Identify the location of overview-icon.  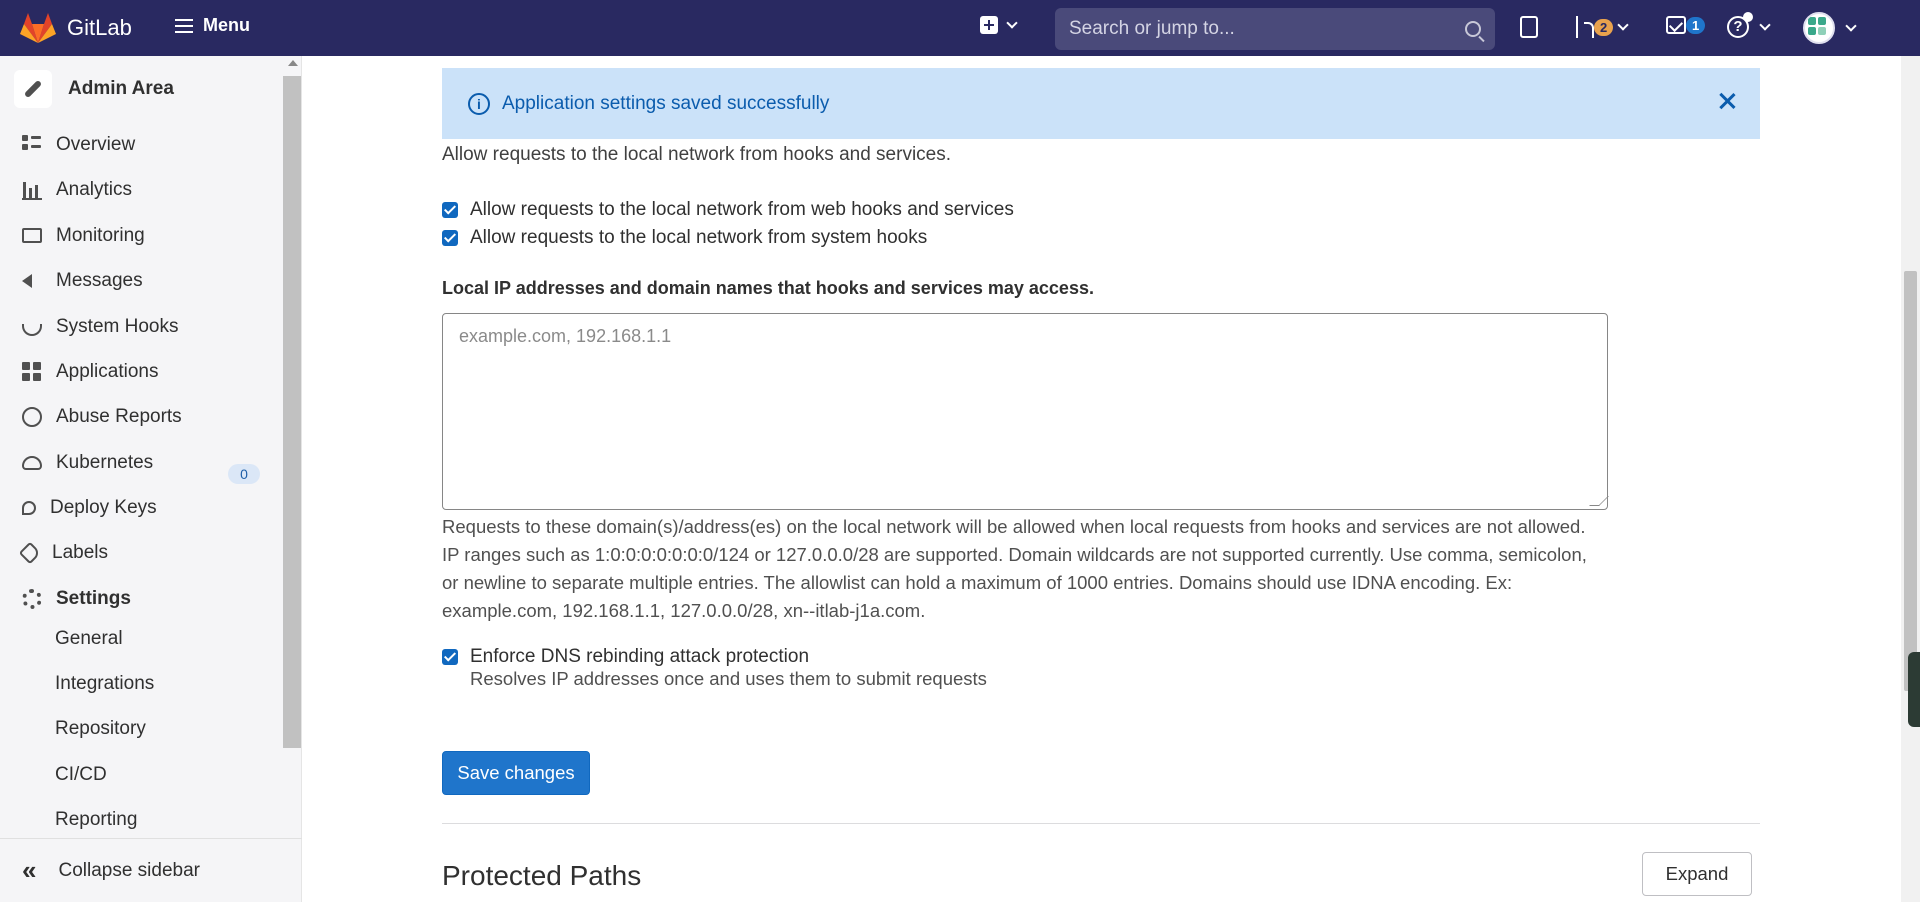
(32, 145).